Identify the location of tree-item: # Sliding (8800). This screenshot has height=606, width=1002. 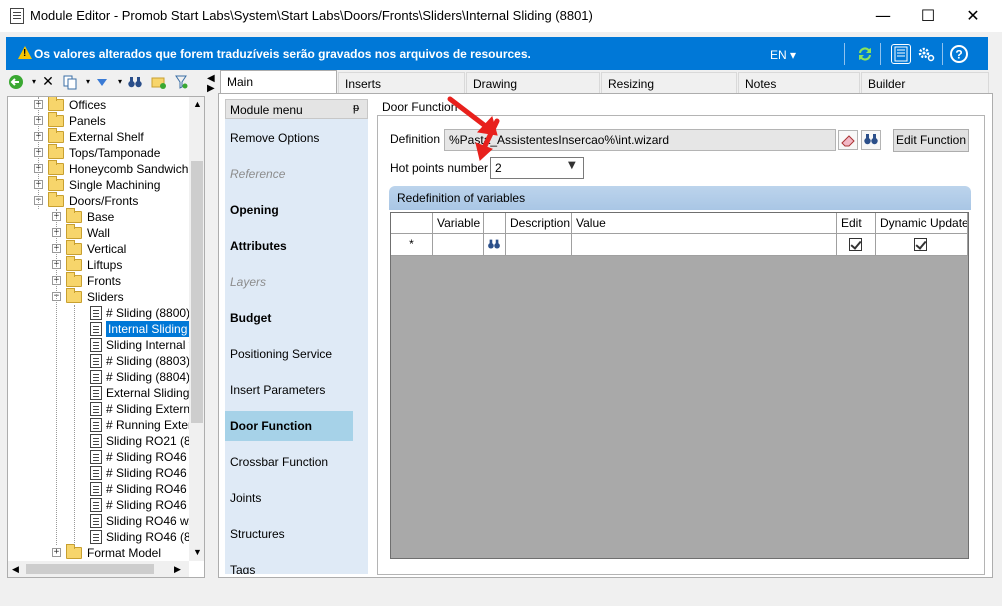
(99, 313).